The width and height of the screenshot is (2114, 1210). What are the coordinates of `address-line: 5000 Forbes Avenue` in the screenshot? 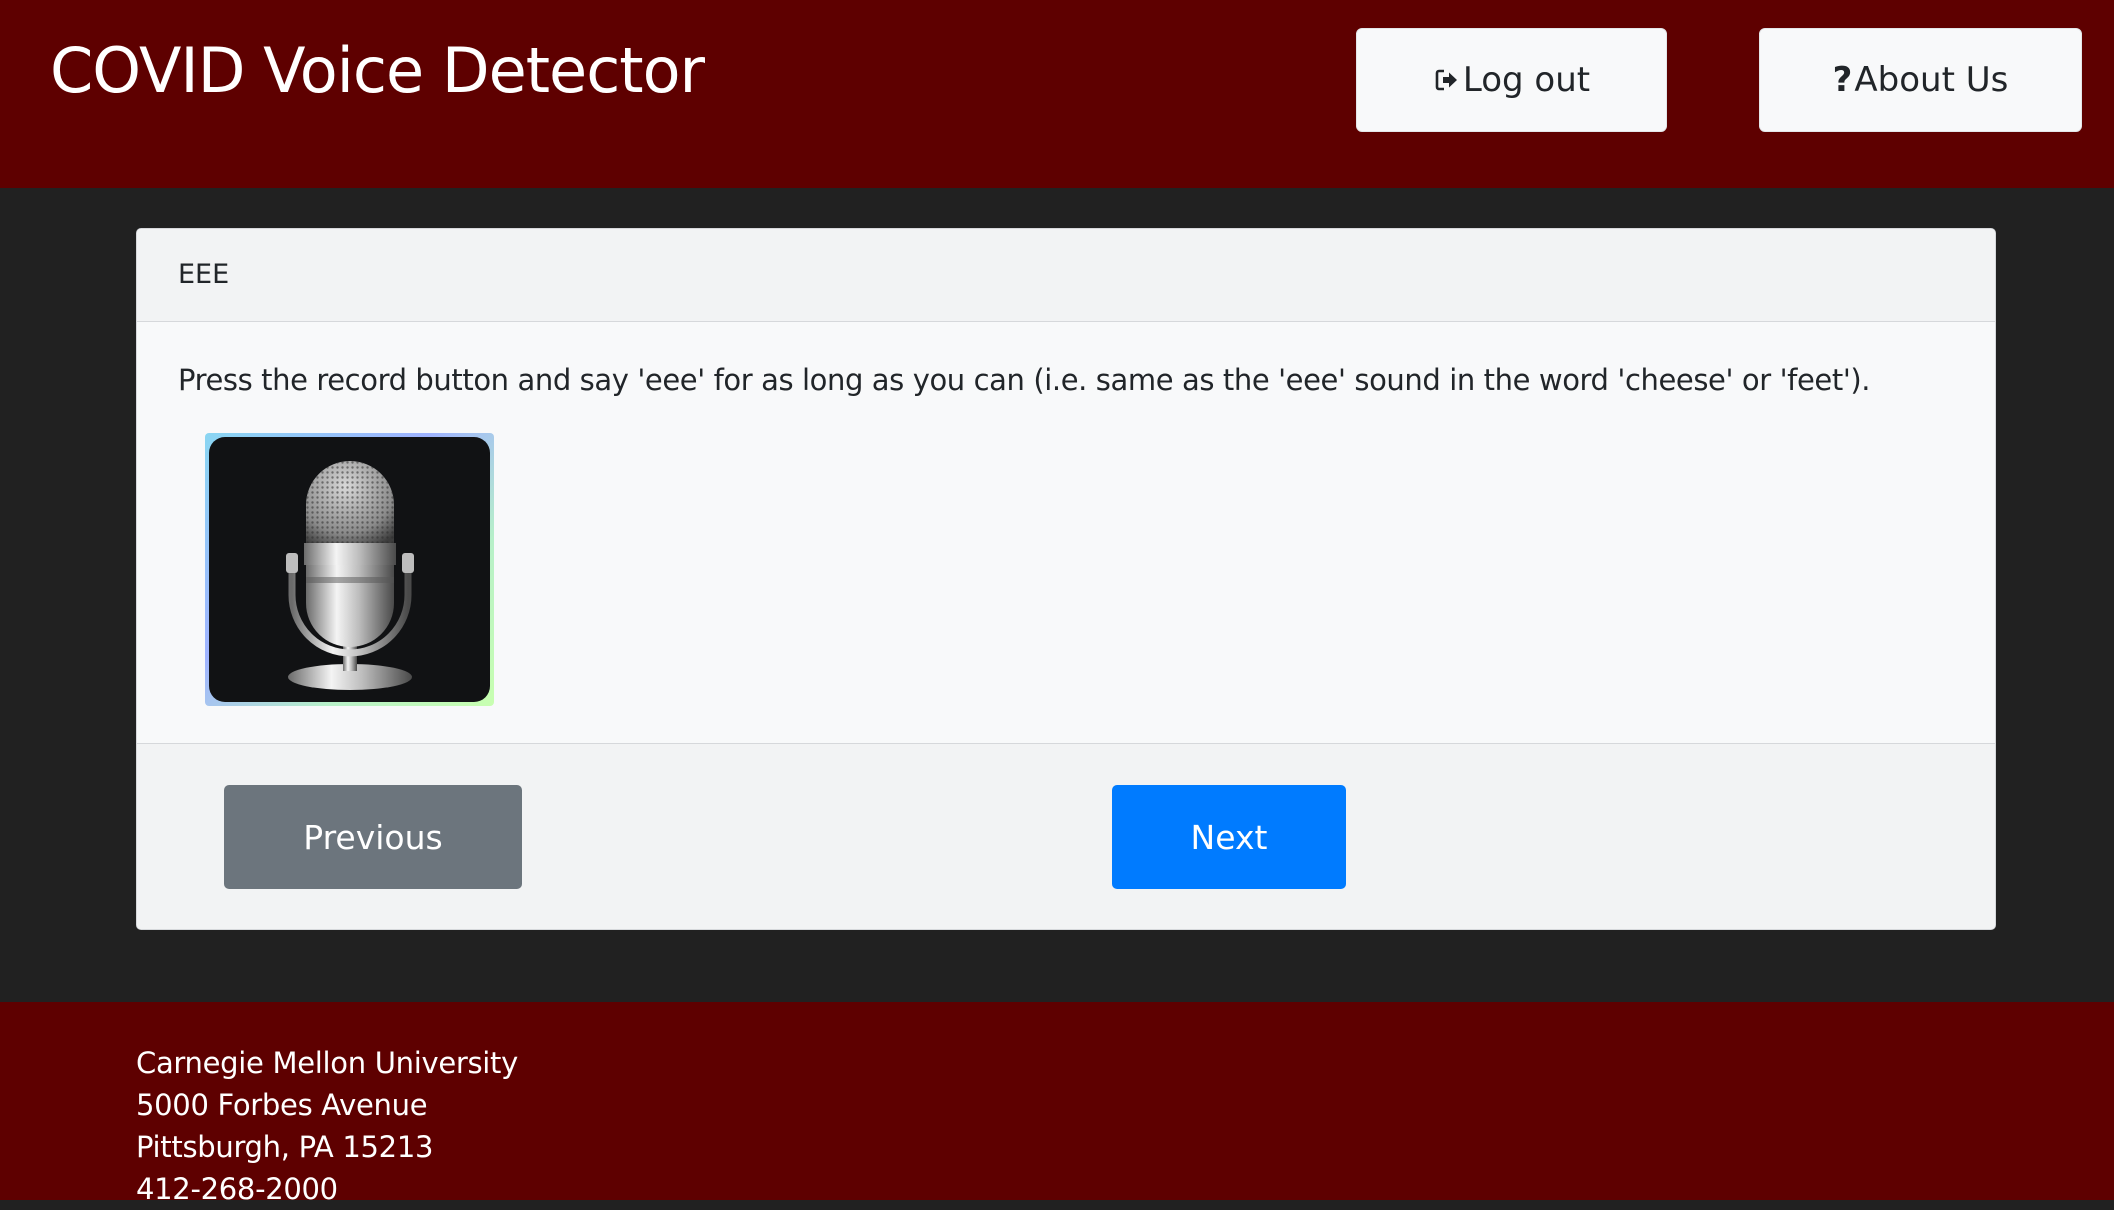 It's located at (282, 1105).